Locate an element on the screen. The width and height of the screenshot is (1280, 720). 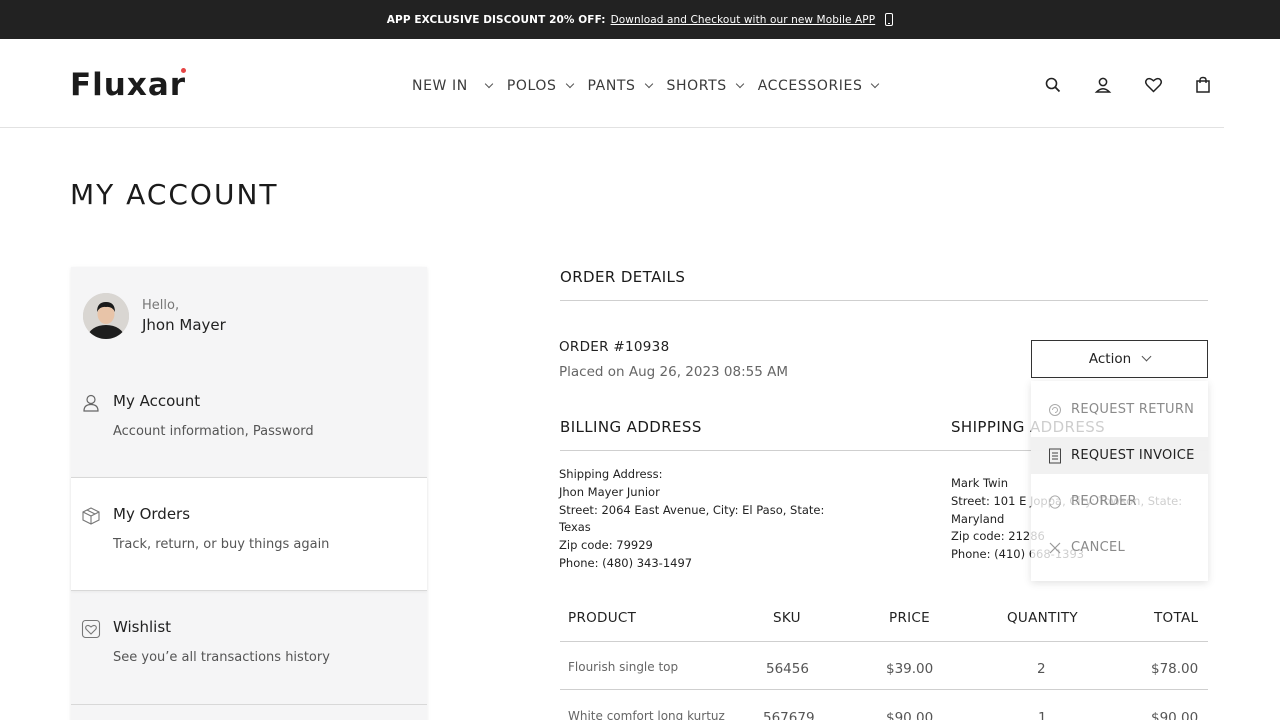
menu-item-label: REQUEST INVOICE is located at coordinates (1133, 455).